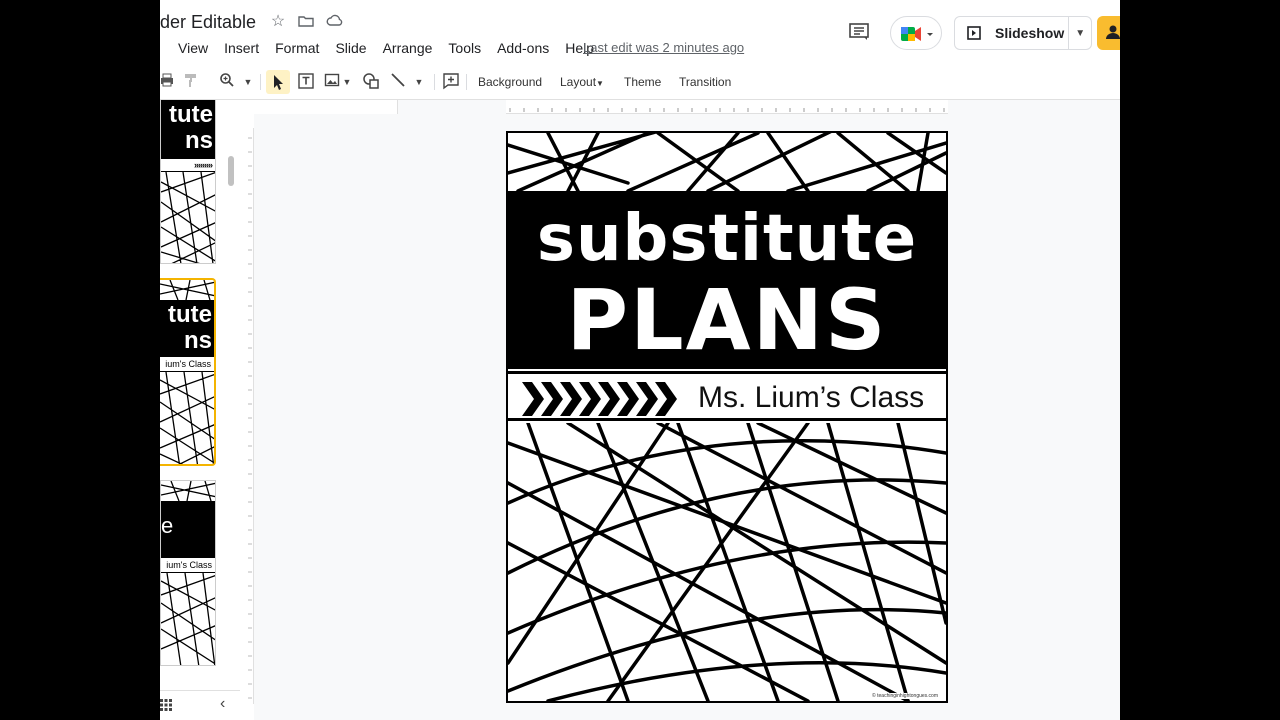  Describe the element at coordinates (188, 165) in the screenshot. I see `thumb-chevron-strip: ›››››››››` at that location.